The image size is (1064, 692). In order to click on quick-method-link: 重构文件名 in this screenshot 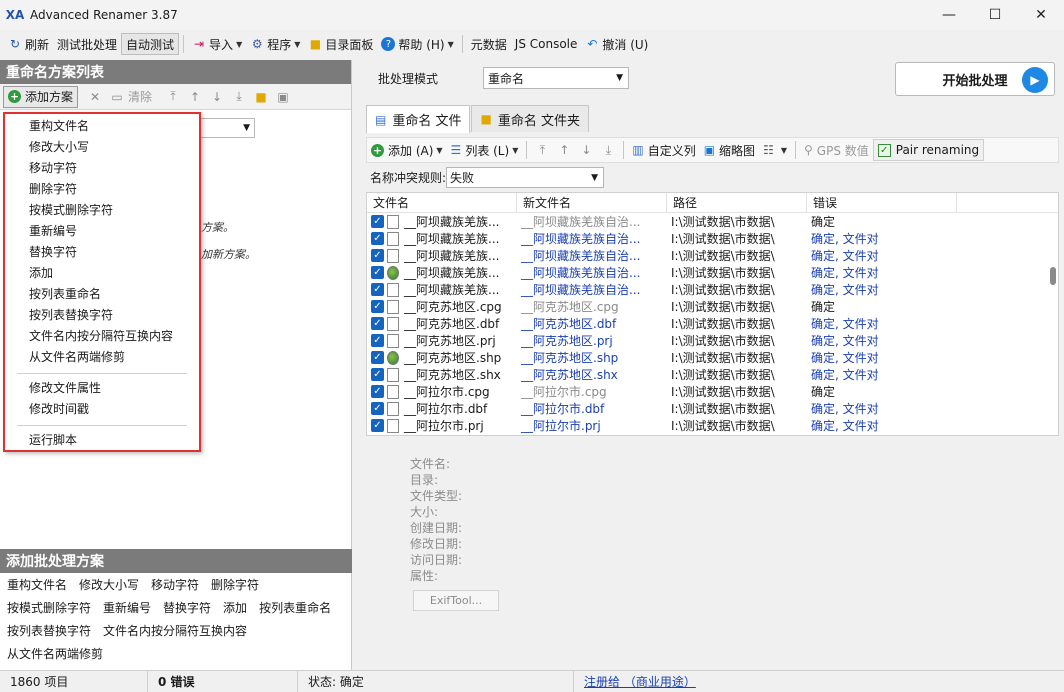, I will do `click(37, 584)`.